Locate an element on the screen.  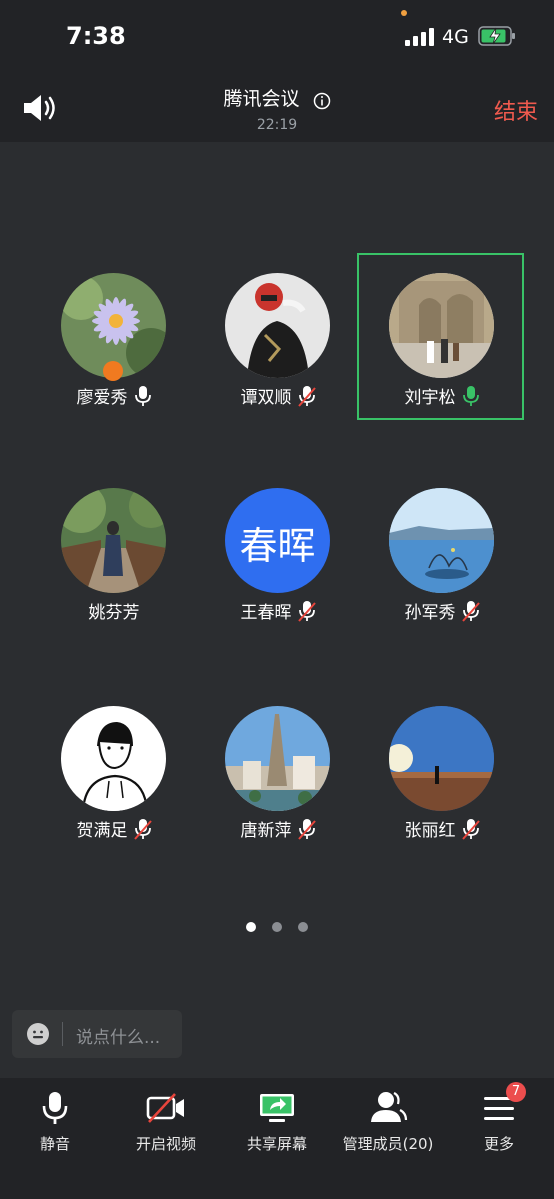
participant-tile: 贺满足 is located at coordinates (114, 772).